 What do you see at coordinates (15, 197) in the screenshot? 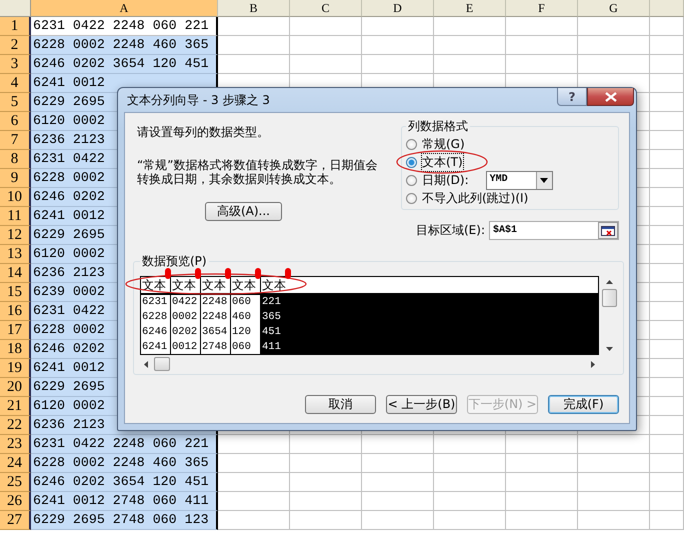
I see `row-header: 10` at bounding box center [15, 197].